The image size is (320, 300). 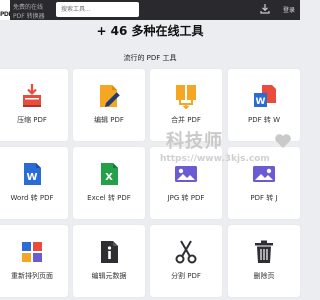 What do you see at coordinates (29, 16) in the screenshot?
I see `brand-tagline-2: PDF 转换器` at bounding box center [29, 16].